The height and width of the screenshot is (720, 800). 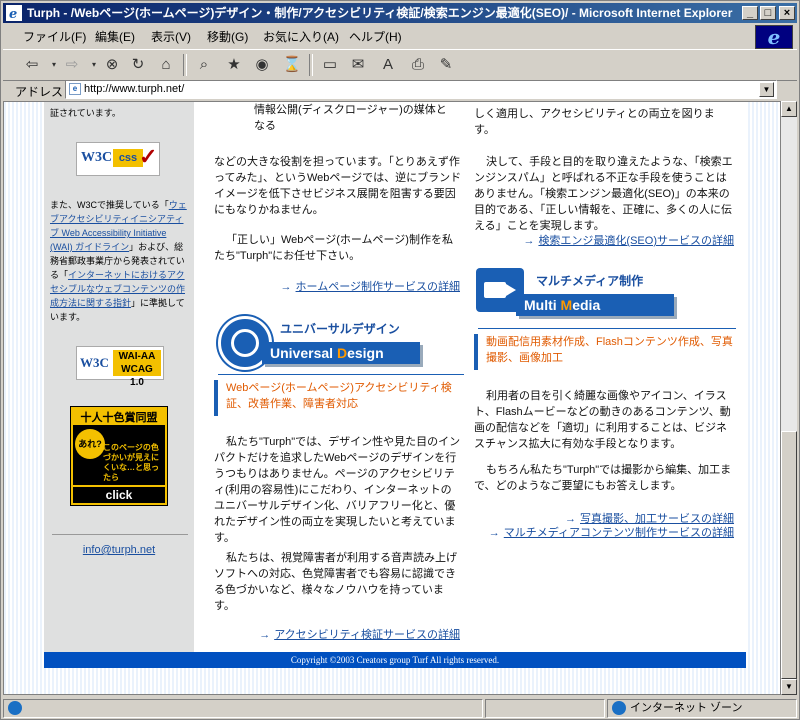 I want to click on homepage-service-link: → ホームページ制作サービスの詳細, so click(x=337, y=286).